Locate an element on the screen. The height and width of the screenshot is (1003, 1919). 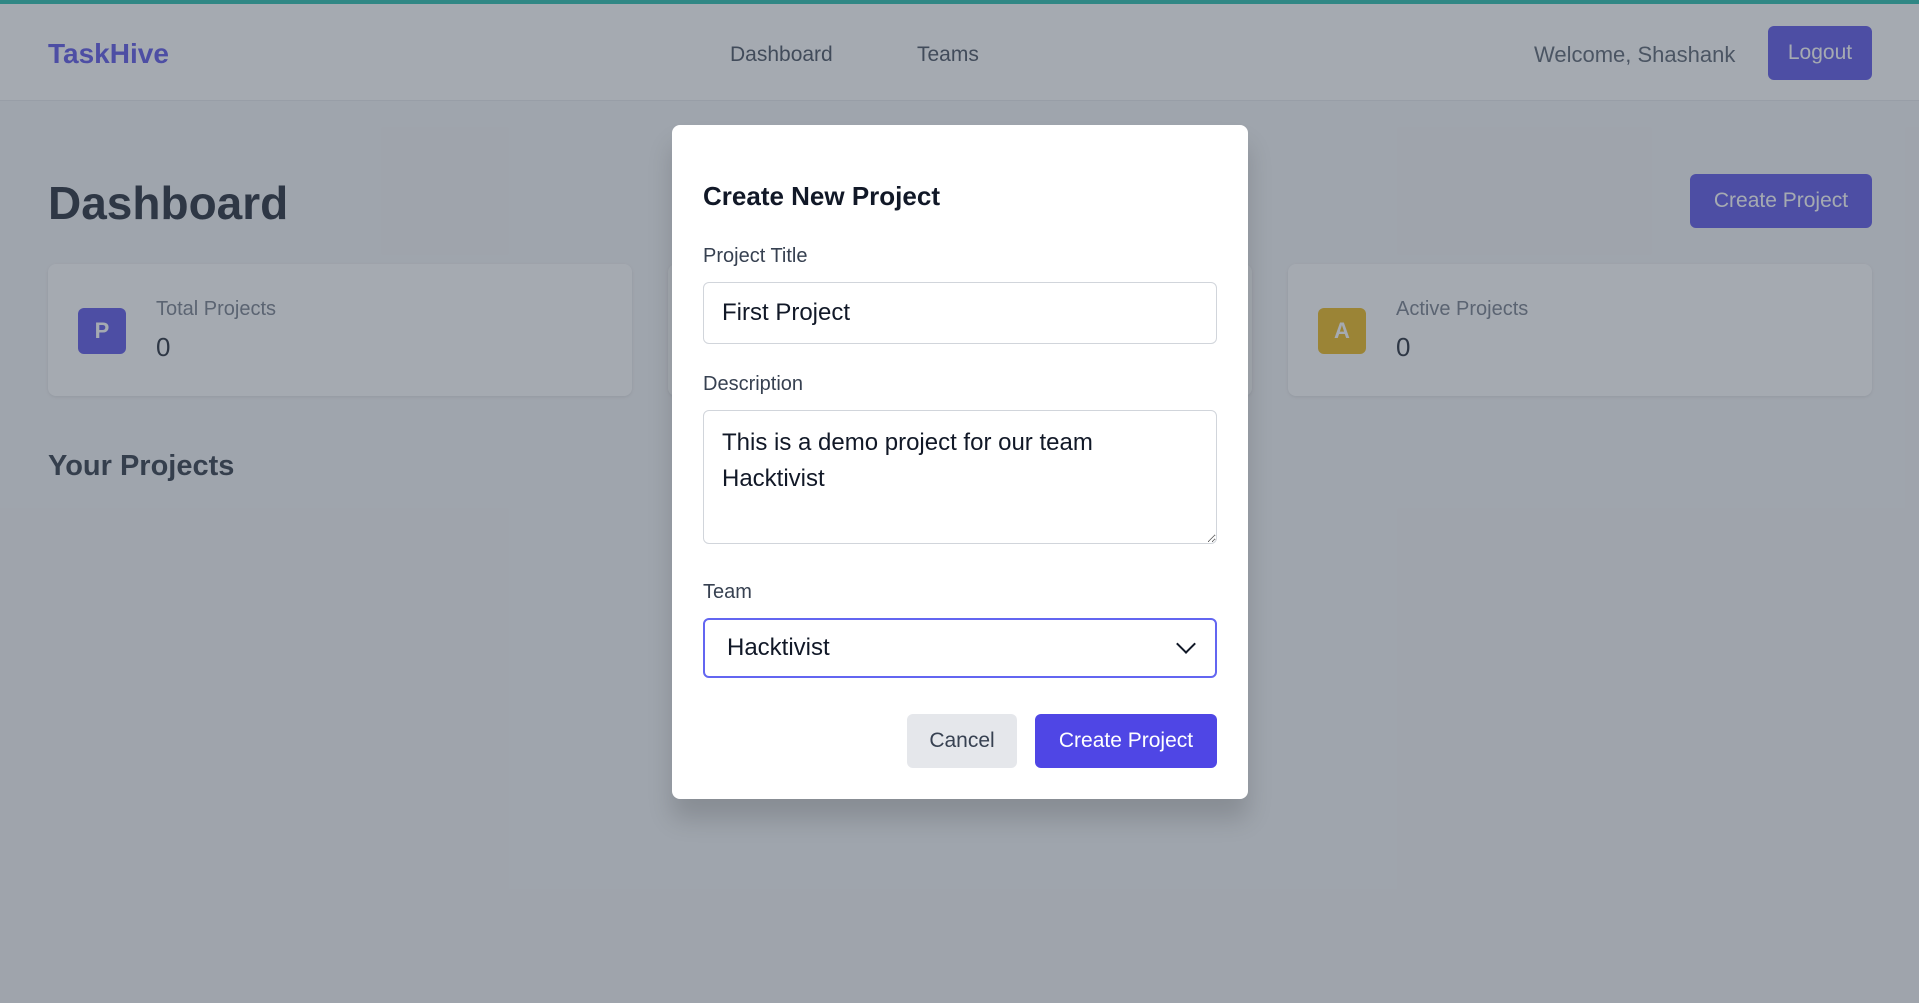
team-label: Team is located at coordinates (727, 592).